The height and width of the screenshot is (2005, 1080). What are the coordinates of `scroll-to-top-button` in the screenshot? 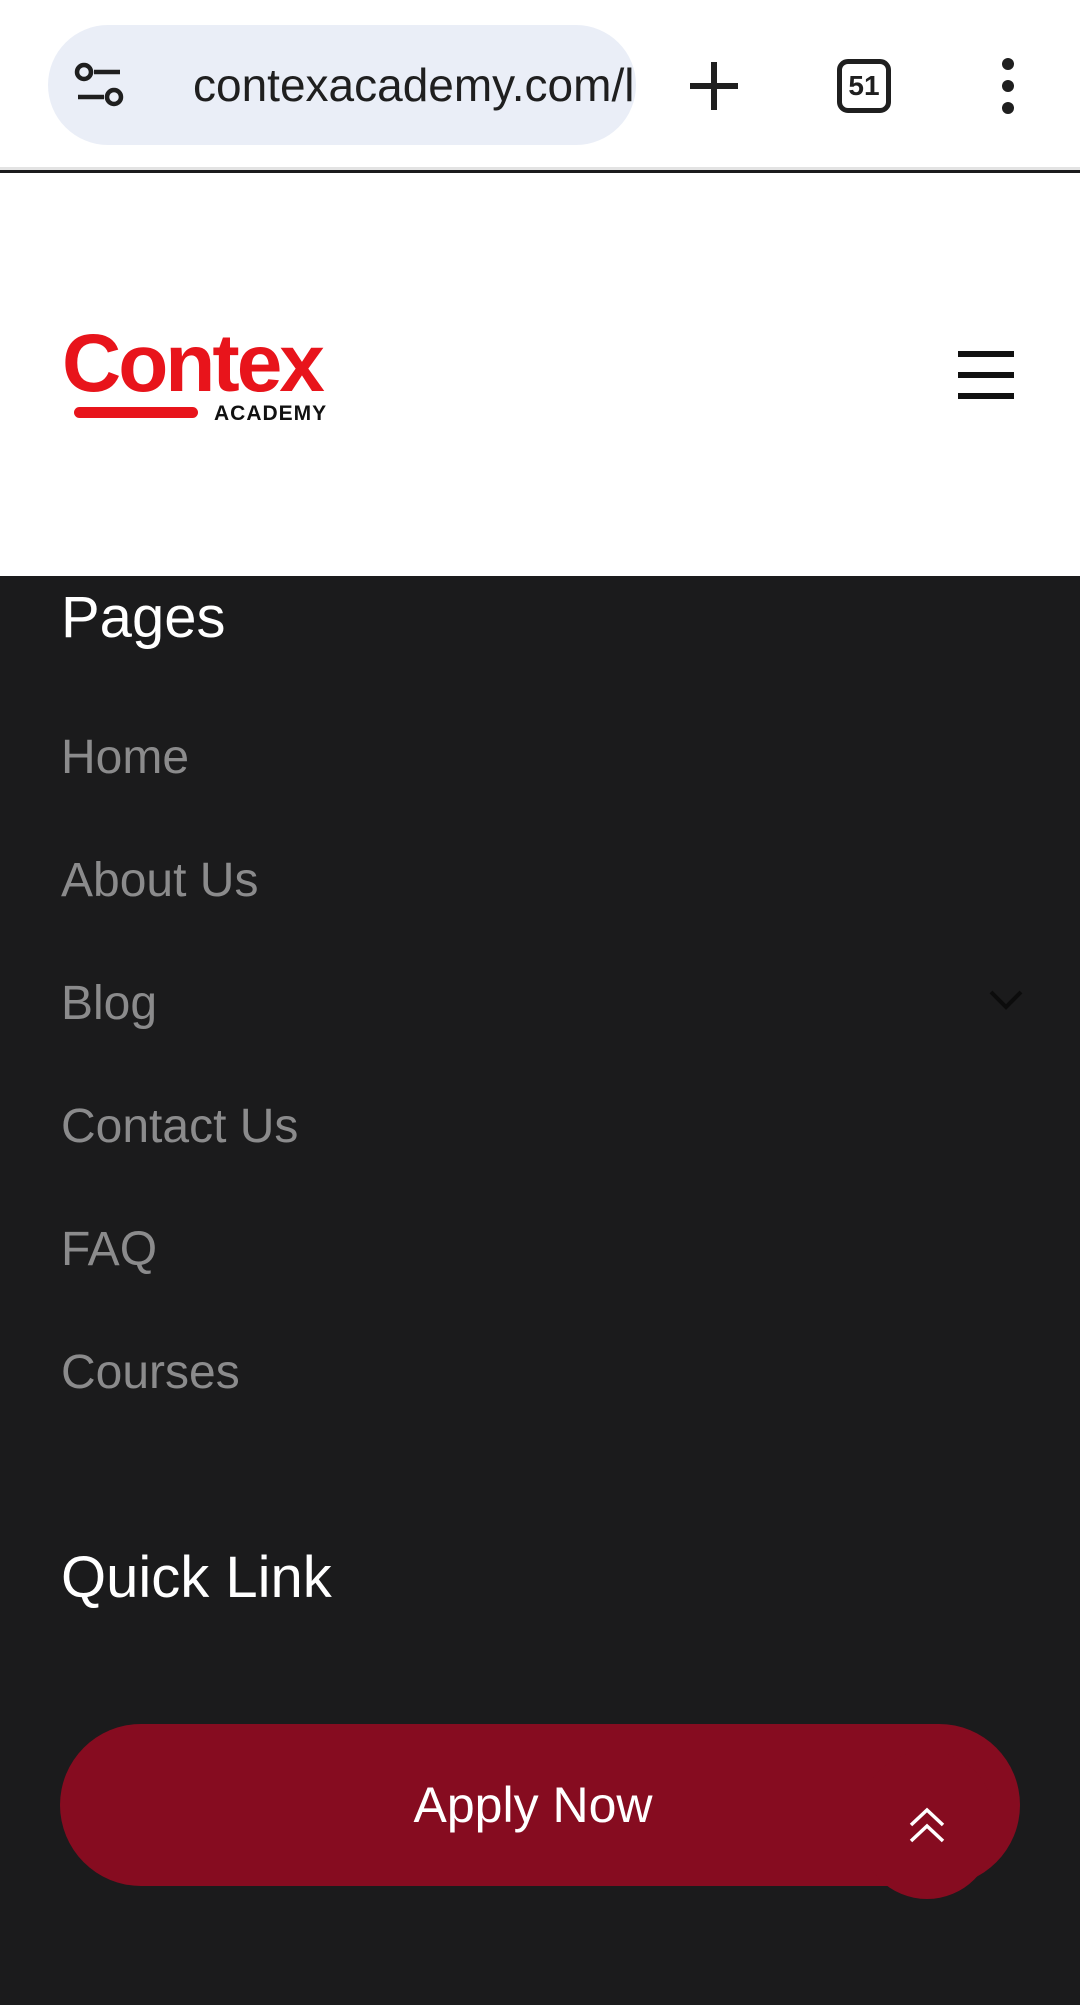 It's located at (927, 1825).